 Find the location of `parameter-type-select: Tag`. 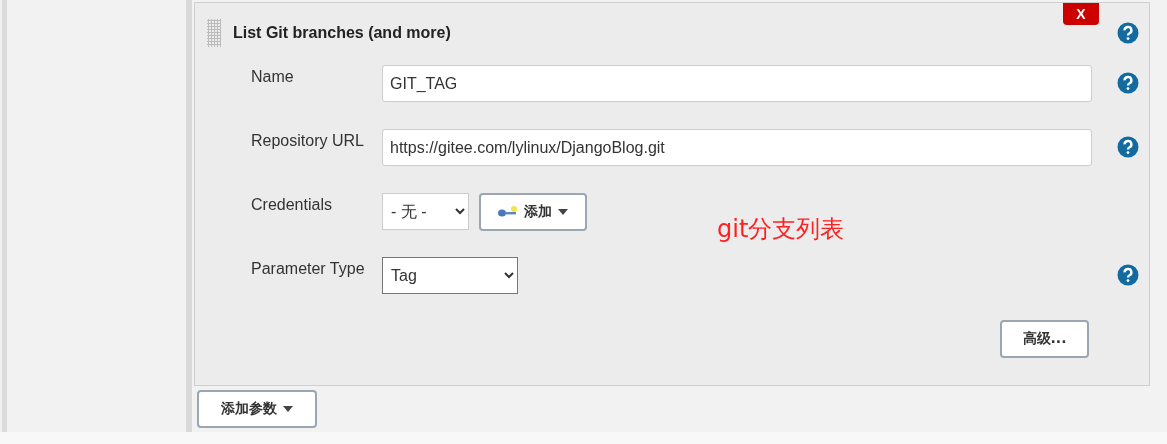

parameter-type-select: Tag is located at coordinates (450, 275).